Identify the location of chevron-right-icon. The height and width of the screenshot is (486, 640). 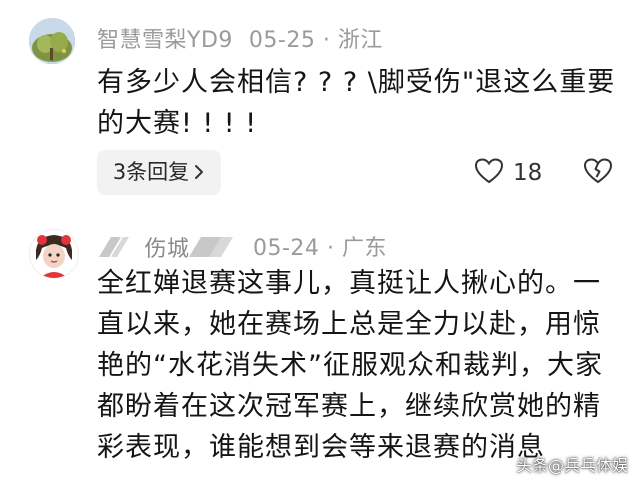
(199, 172).